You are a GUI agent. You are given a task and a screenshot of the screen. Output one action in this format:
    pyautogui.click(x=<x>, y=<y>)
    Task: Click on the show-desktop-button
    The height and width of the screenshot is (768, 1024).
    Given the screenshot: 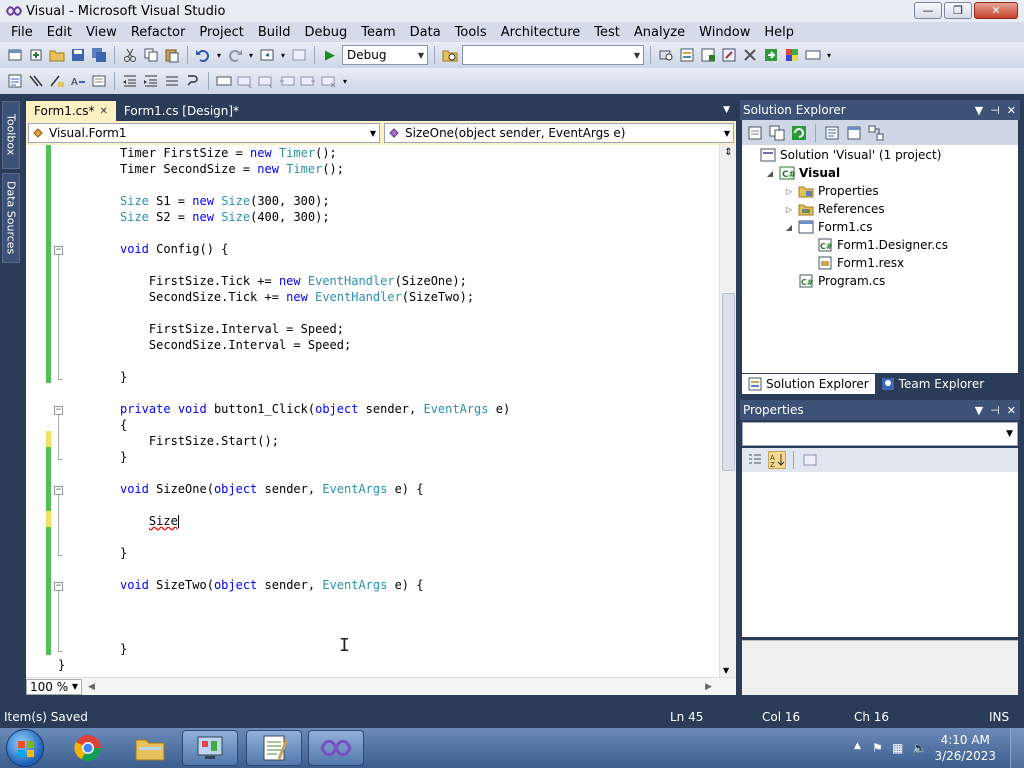 What is the action you would take?
    pyautogui.click(x=1017, y=748)
    